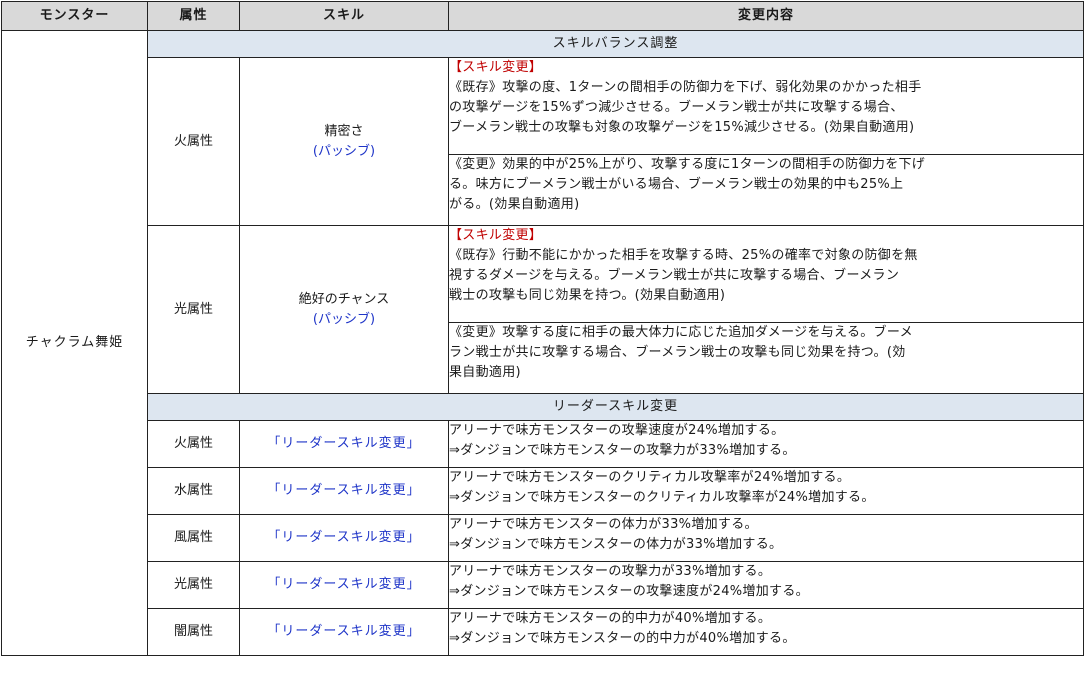 The width and height of the screenshot is (1085, 696). I want to click on change-line: 《変更》攻撃する度に相手の最大体力に応じた追加ダメージを与える。ブーメ, so click(681, 332).